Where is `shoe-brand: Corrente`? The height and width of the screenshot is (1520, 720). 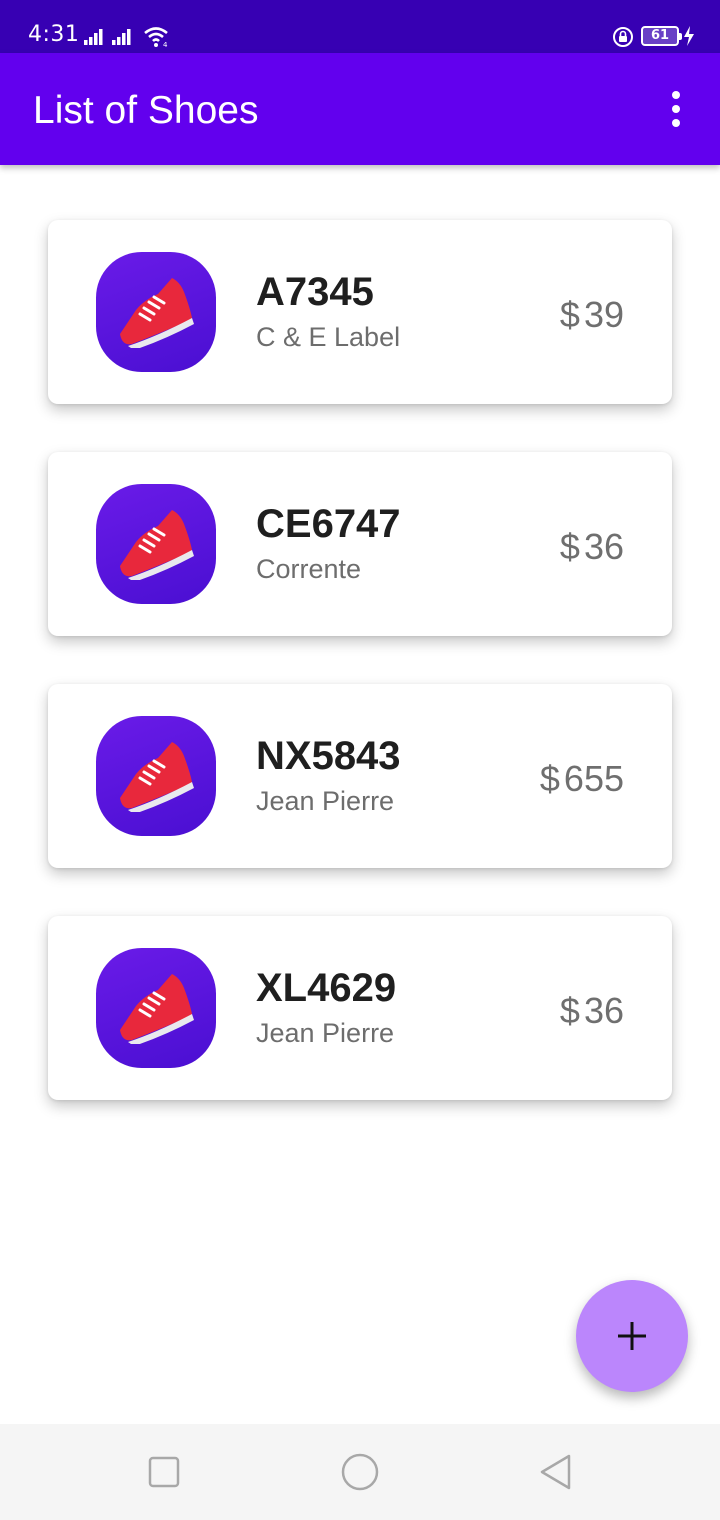 shoe-brand: Corrente is located at coordinates (309, 569).